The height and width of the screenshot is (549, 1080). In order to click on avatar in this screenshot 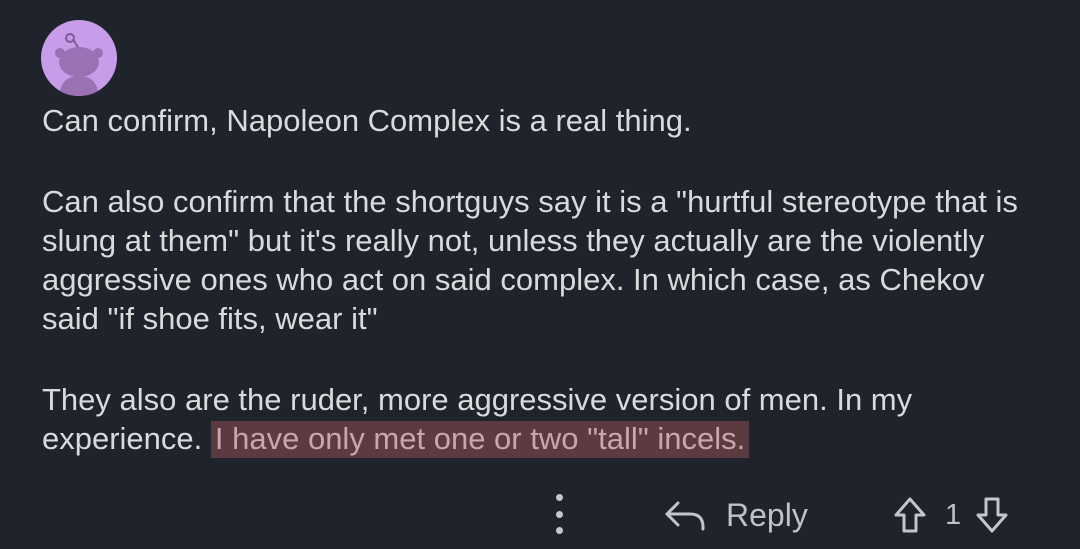, I will do `click(79, 58)`.